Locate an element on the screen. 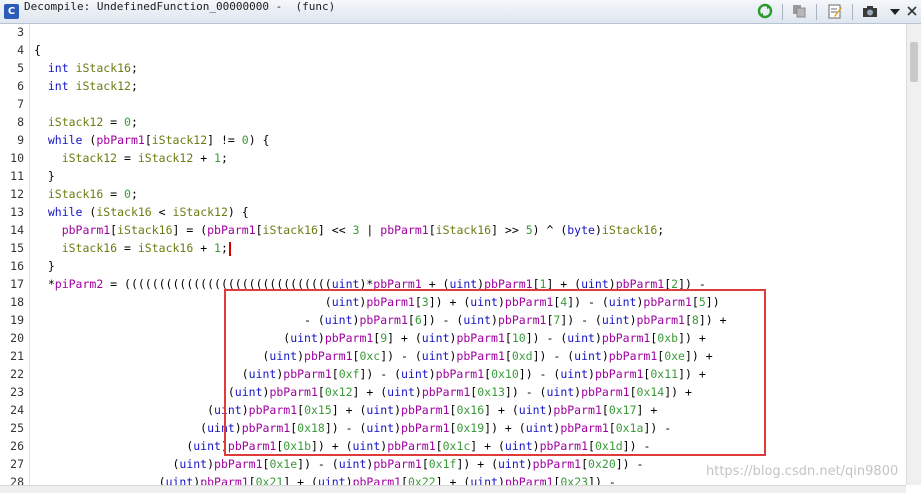 This screenshot has height=493, width=921. line-number: 16 is located at coordinates (17, 266).